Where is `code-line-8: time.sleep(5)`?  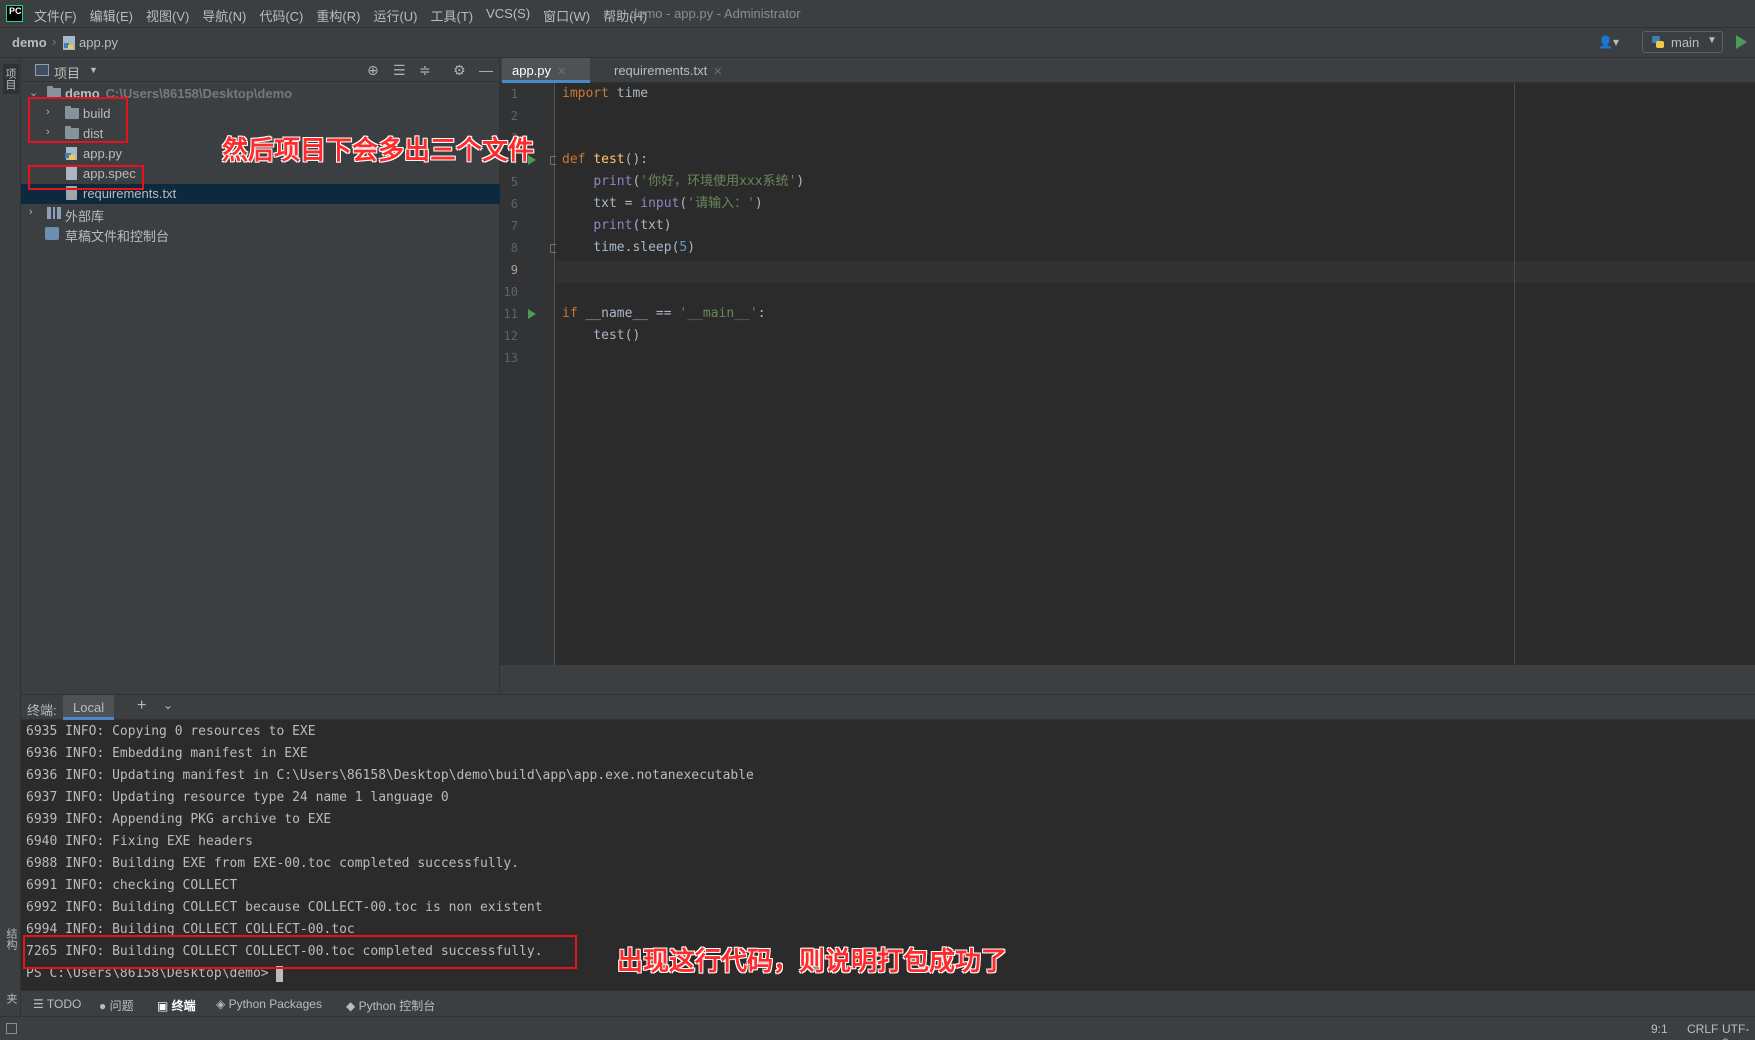
code-line-8: time.sleep(5) is located at coordinates (629, 247).